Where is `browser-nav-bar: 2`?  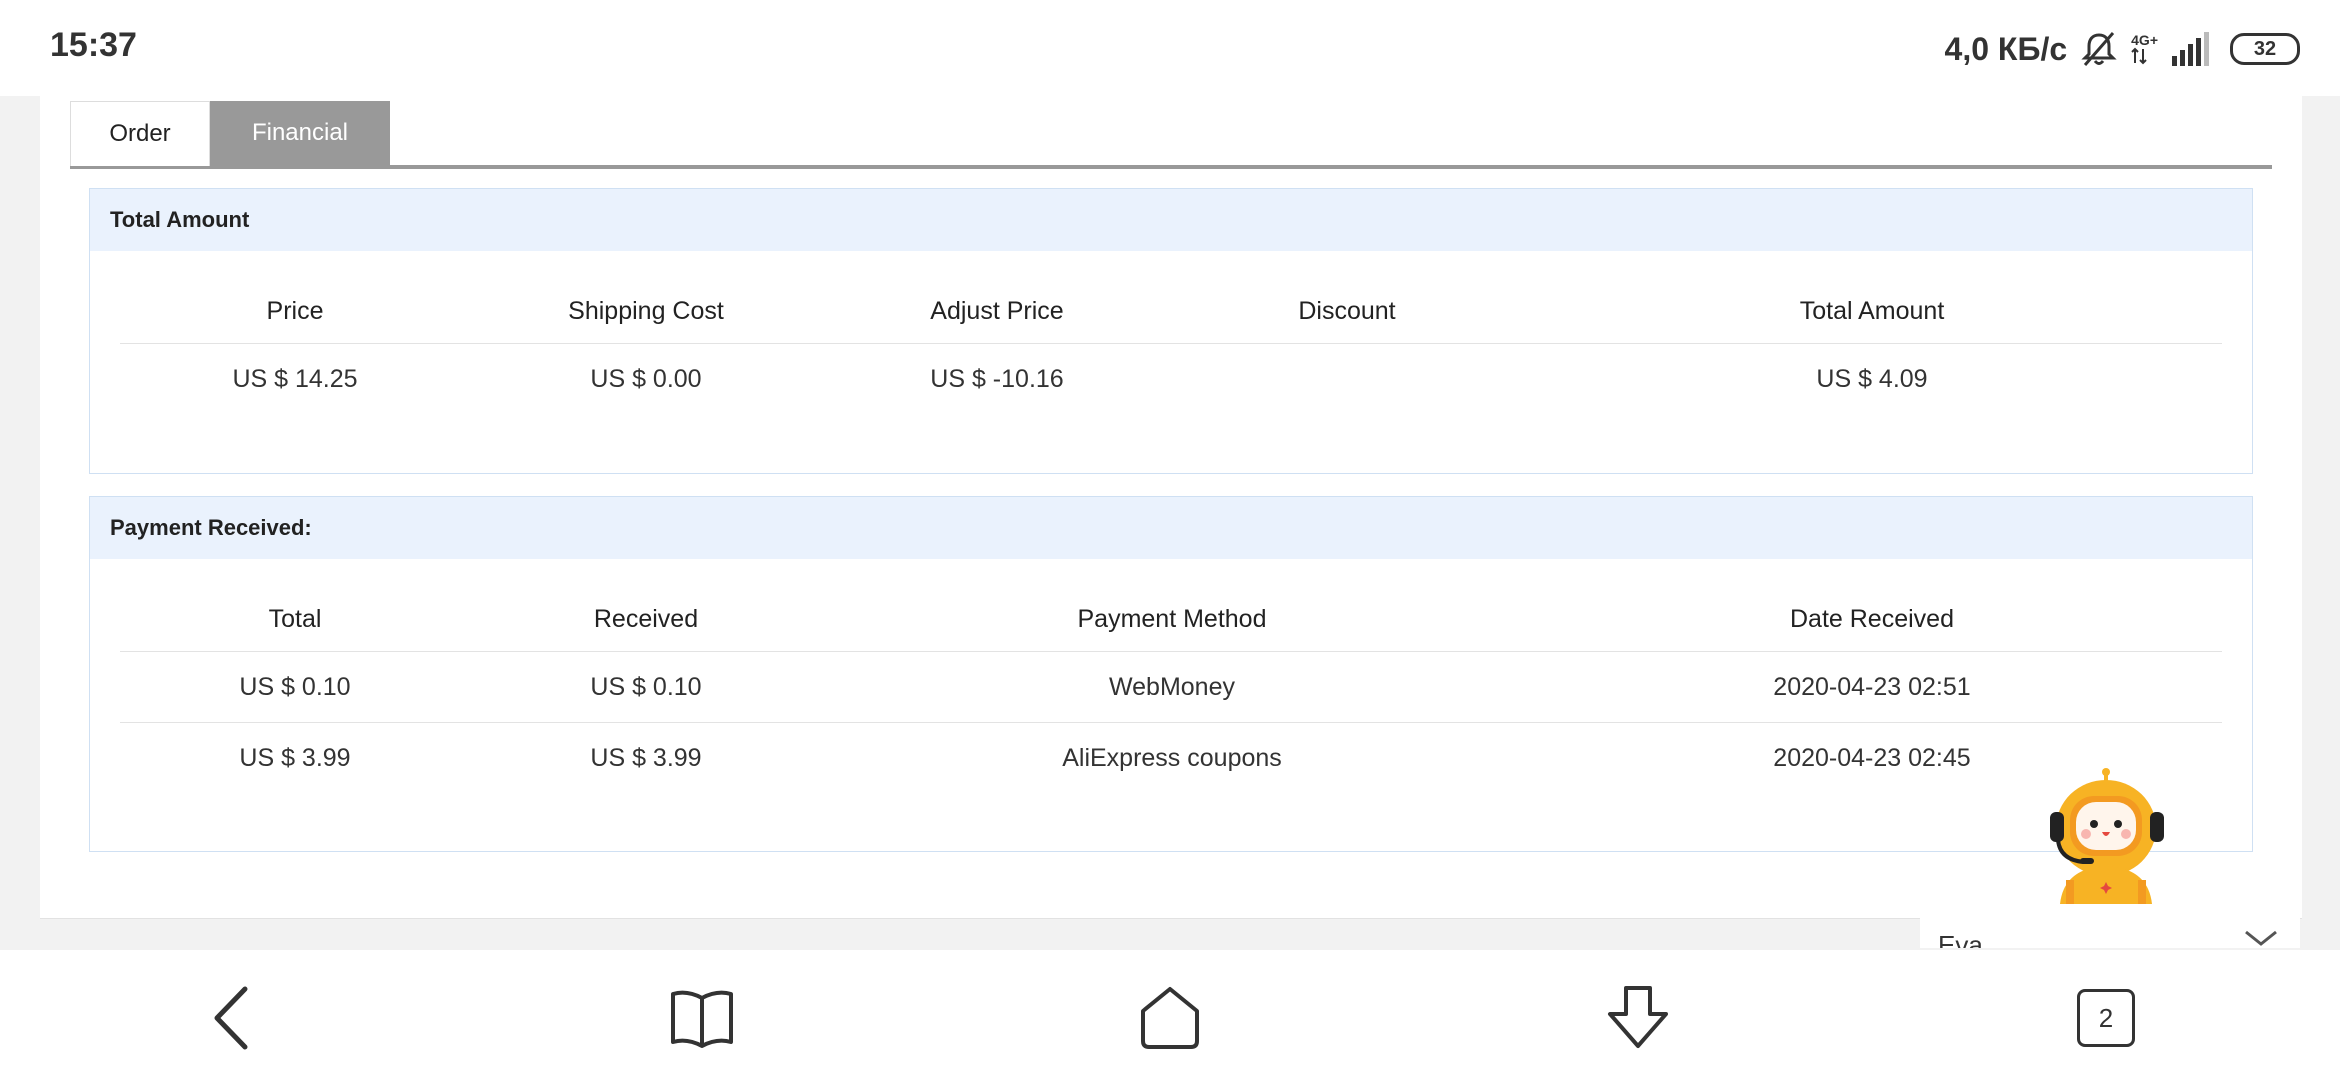 browser-nav-bar: 2 is located at coordinates (1170, 1015).